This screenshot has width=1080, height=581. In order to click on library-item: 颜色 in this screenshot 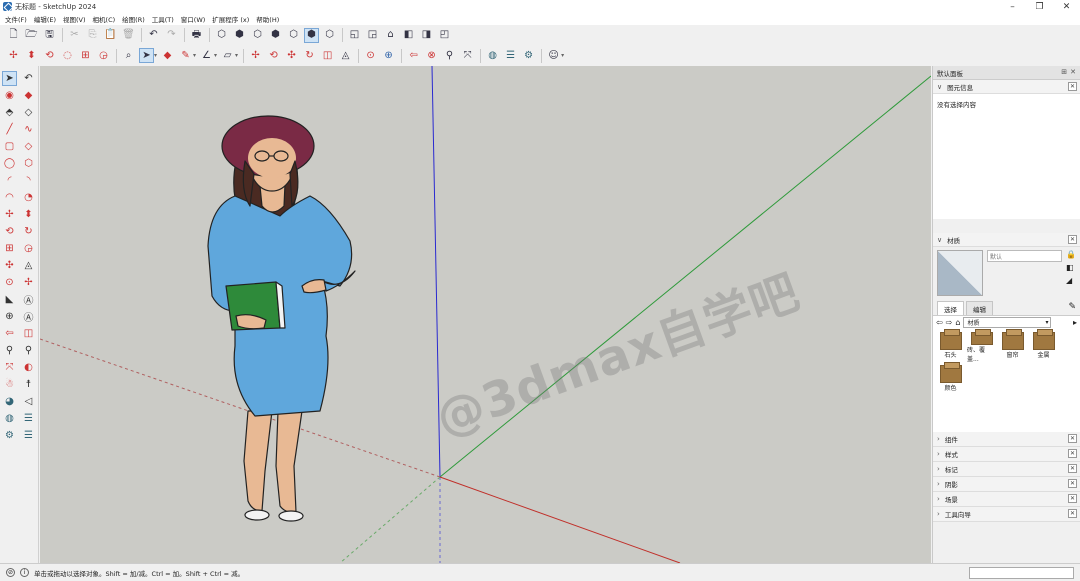, I will do `click(950, 379)`.